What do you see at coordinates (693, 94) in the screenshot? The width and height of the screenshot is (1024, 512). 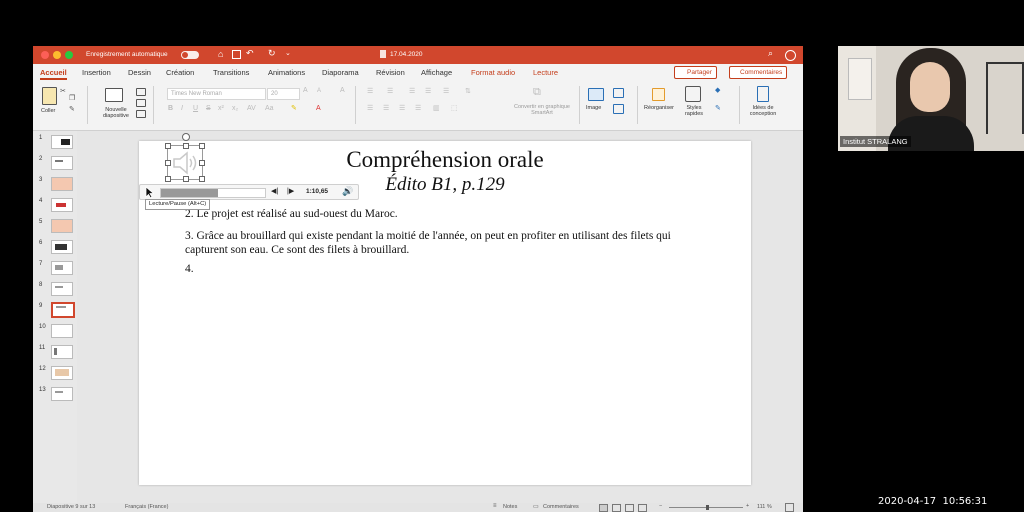 I see `quick-styles-icon` at bounding box center [693, 94].